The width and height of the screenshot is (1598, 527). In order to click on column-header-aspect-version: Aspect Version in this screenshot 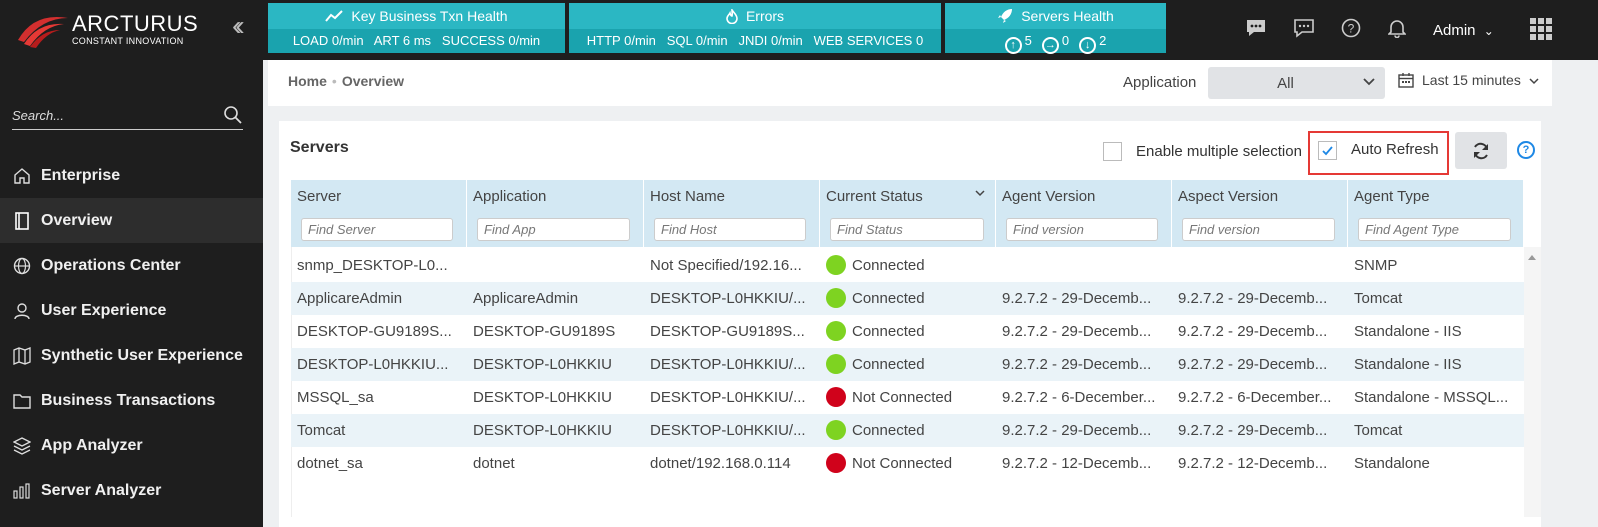, I will do `click(1260, 213)`.